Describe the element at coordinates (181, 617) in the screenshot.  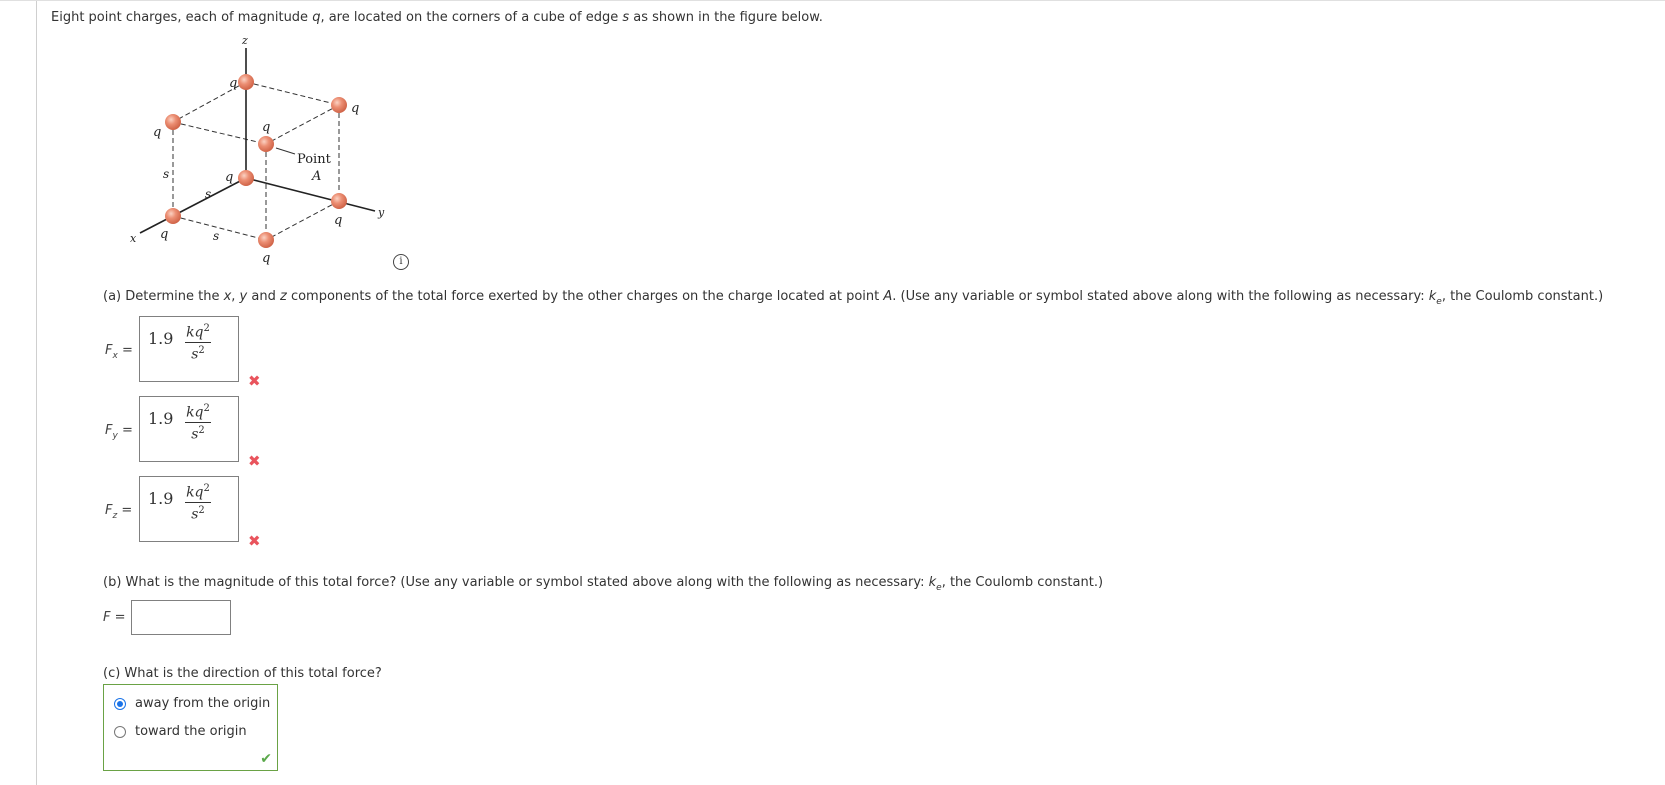
I see `f-magnitude-field` at that location.